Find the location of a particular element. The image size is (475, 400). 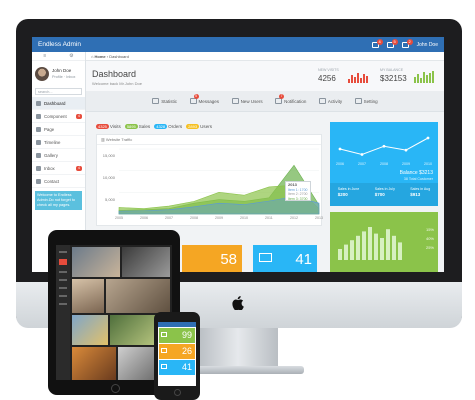

breadcrumb-home: Home is located at coordinates (100, 56).